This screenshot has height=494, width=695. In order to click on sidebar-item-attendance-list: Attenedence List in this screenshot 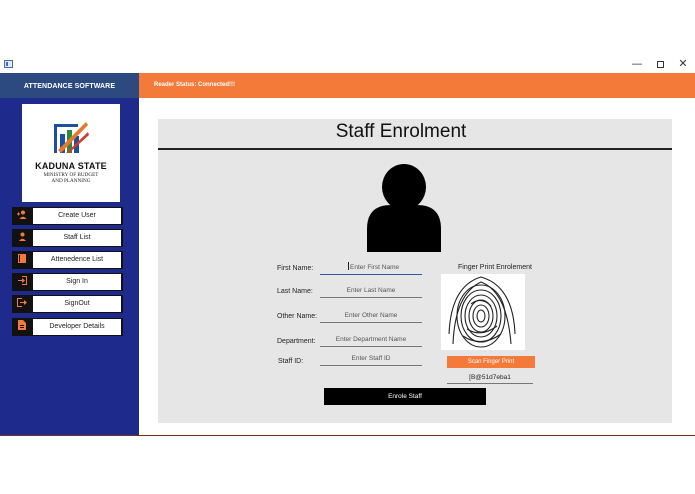, I will do `click(67, 260)`.